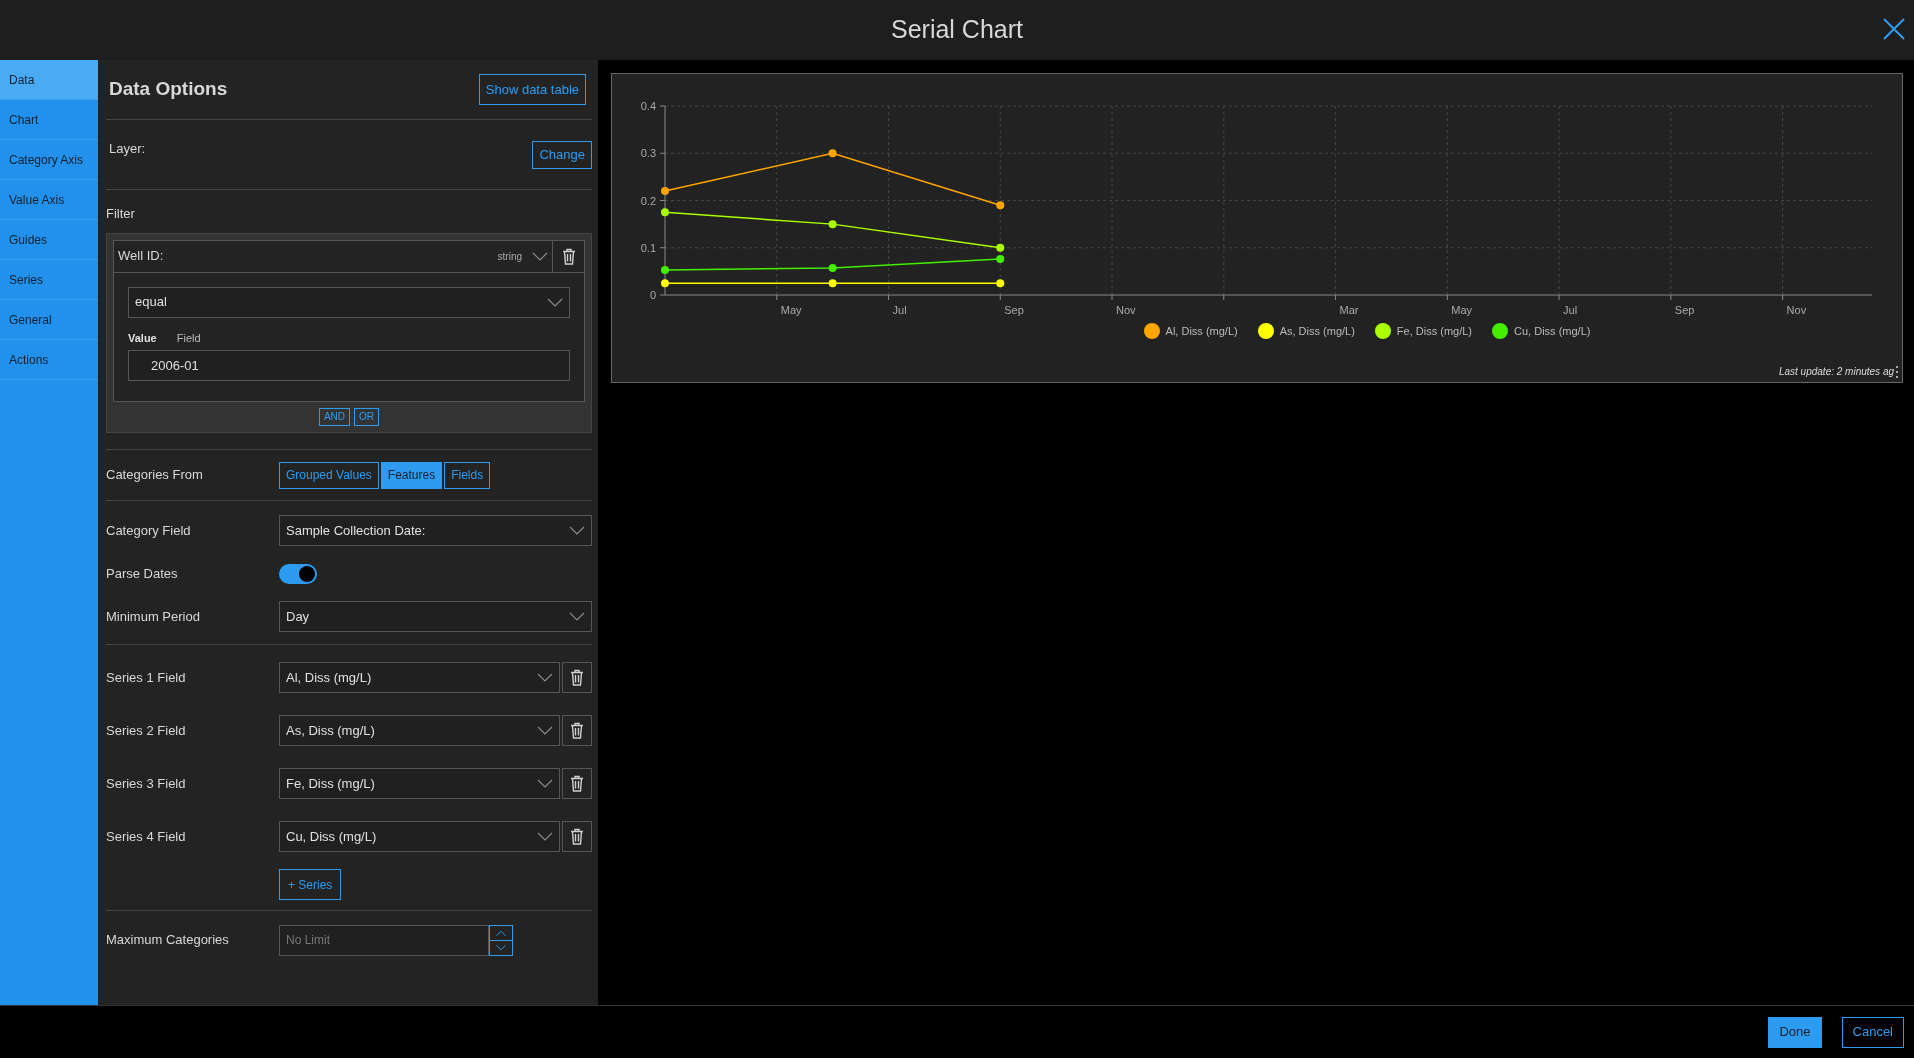 This screenshot has height=1058, width=1914. Describe the element at coordinates (49, 80) in the screenshot. I see `nav-tab: Data` at that location.